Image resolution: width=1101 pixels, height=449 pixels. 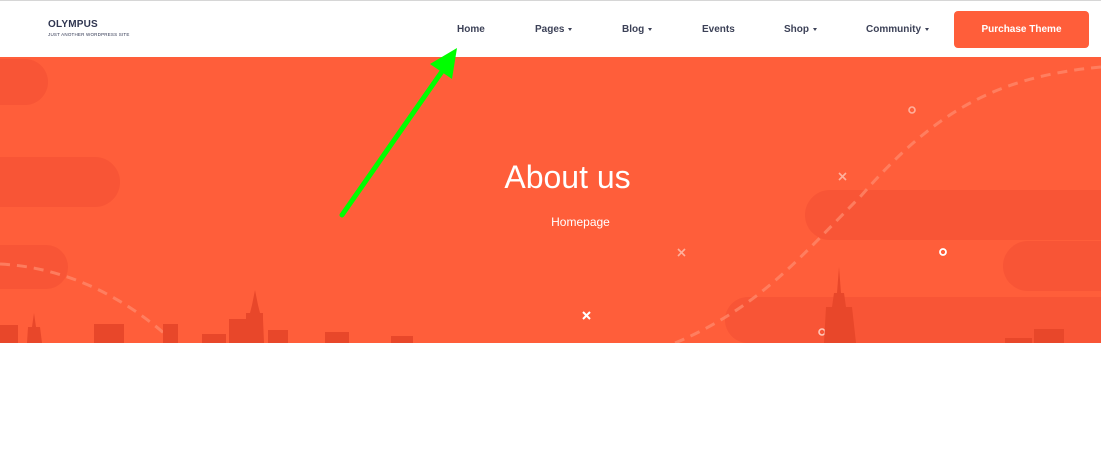 What do you see at coordinates (567, 177) in the screenshot?
I see `page-title: About us` at bounding box center [567, 177].